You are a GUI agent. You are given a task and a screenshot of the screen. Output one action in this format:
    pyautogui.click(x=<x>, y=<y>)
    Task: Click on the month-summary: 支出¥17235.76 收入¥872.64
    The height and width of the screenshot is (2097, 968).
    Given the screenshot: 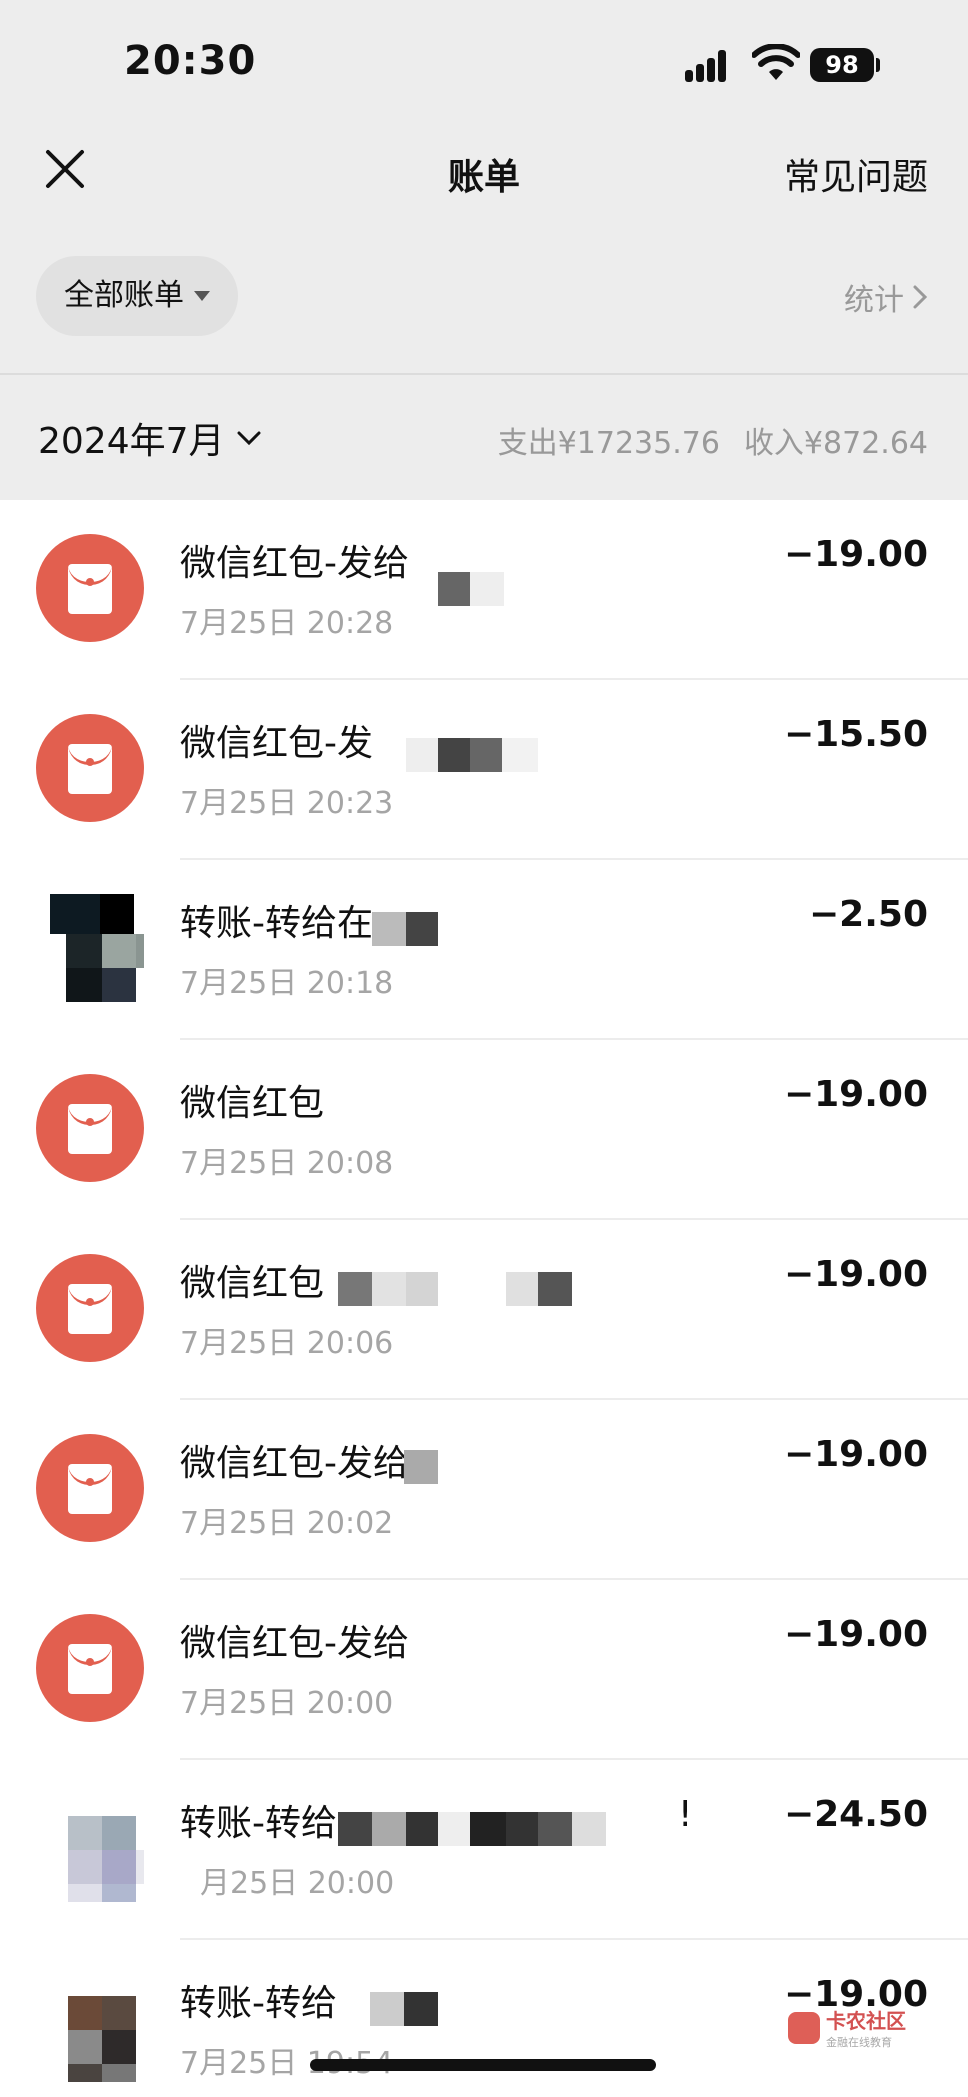 What is the action you would take?
    pyautogui.click(x=713, y=440)
    